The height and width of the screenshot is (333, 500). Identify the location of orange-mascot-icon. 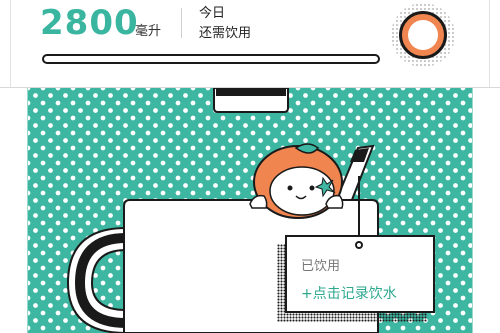
(296, 181).